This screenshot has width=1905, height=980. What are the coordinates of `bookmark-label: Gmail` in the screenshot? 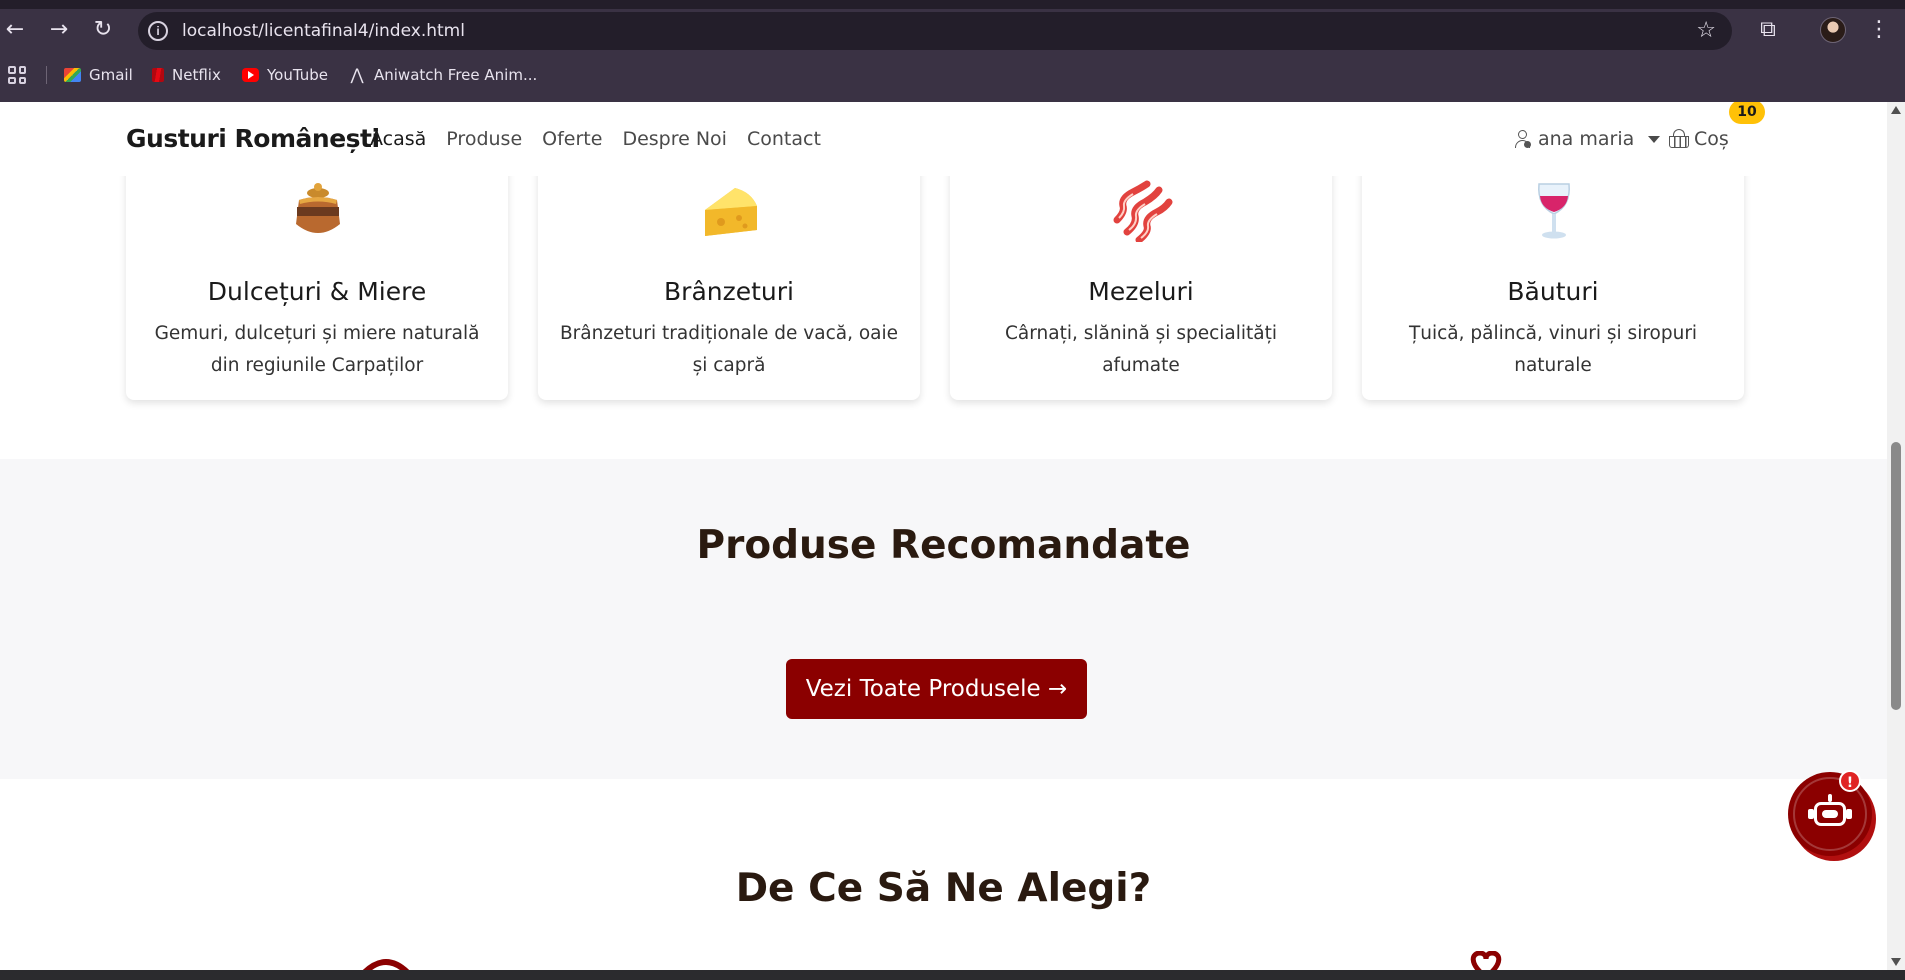 It's located at (111, 75).